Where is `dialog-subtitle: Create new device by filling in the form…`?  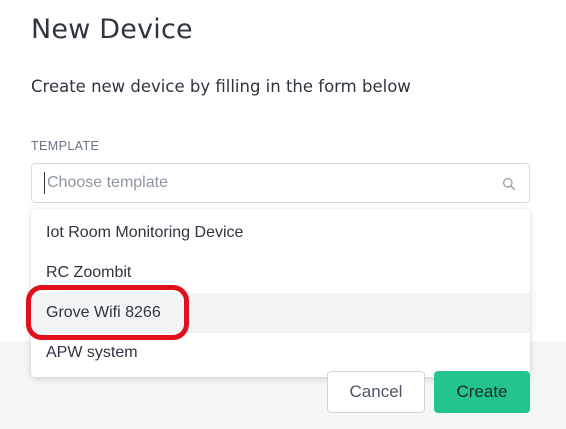 dialog-subtitle: Create new device by filling in the form… is located at coordinates (221, 86).